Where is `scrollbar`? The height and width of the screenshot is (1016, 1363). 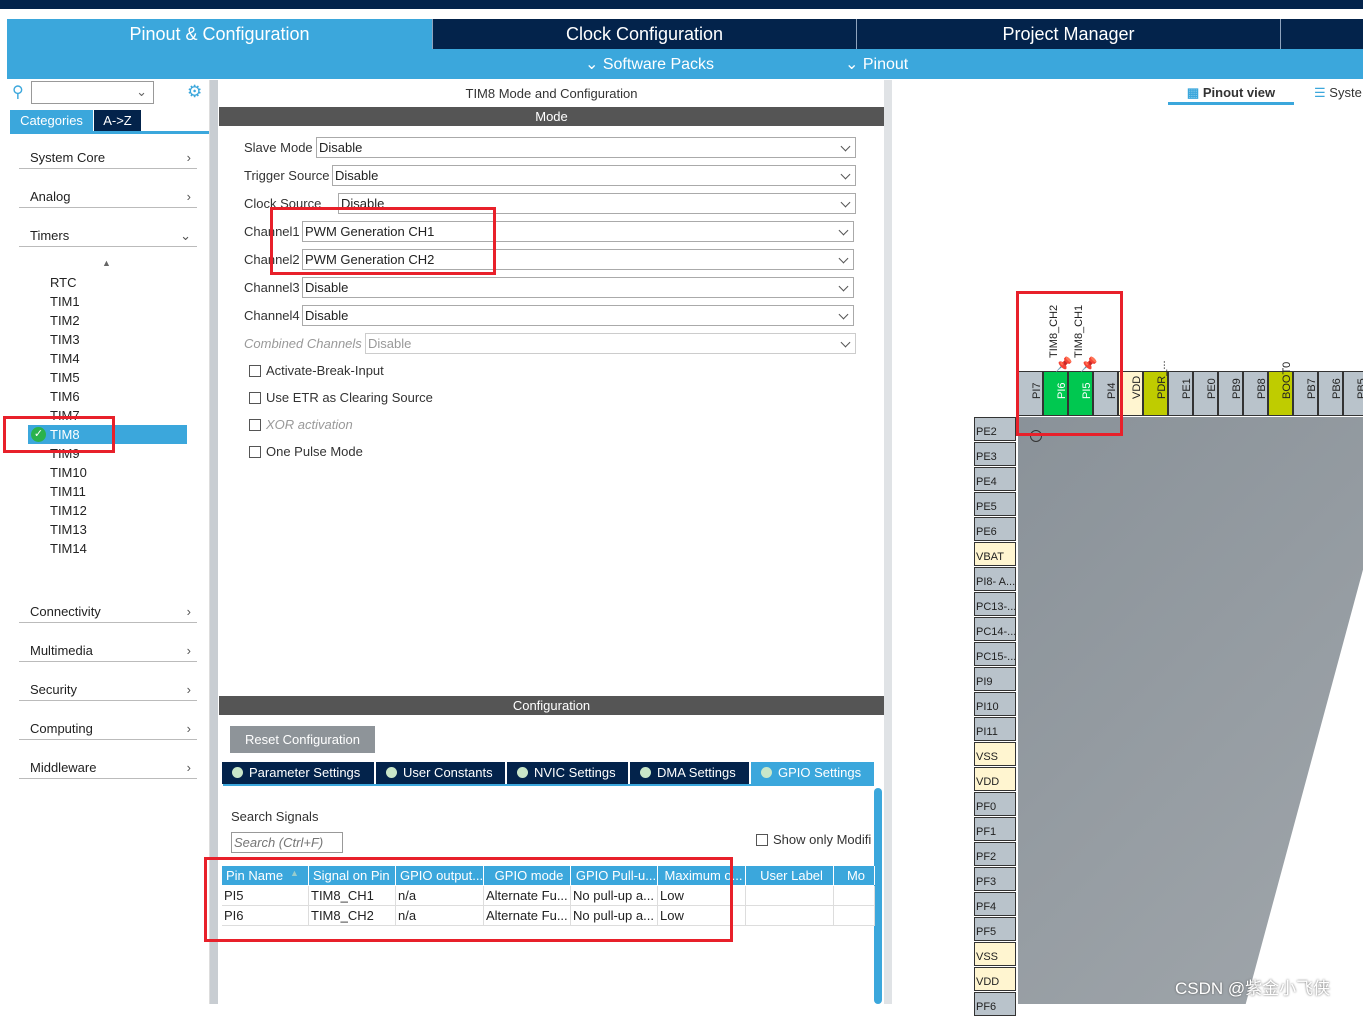
scrollbar is located at coordinates (878, 896).